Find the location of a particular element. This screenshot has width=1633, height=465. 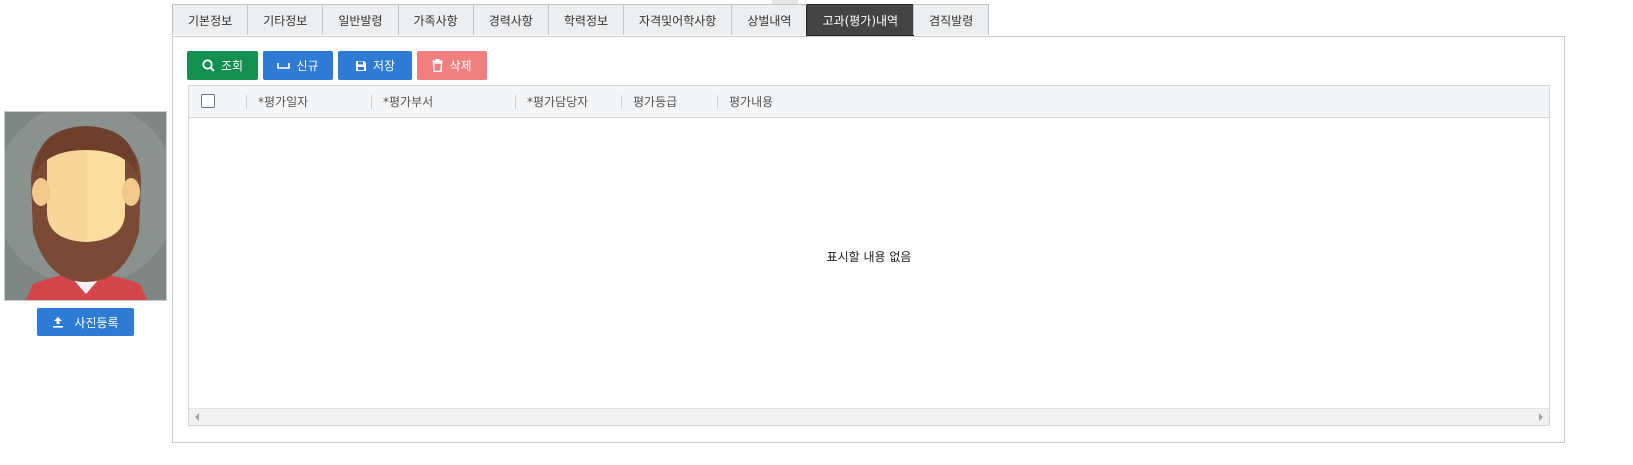

trash-icon is located at coordinates (437, 65).